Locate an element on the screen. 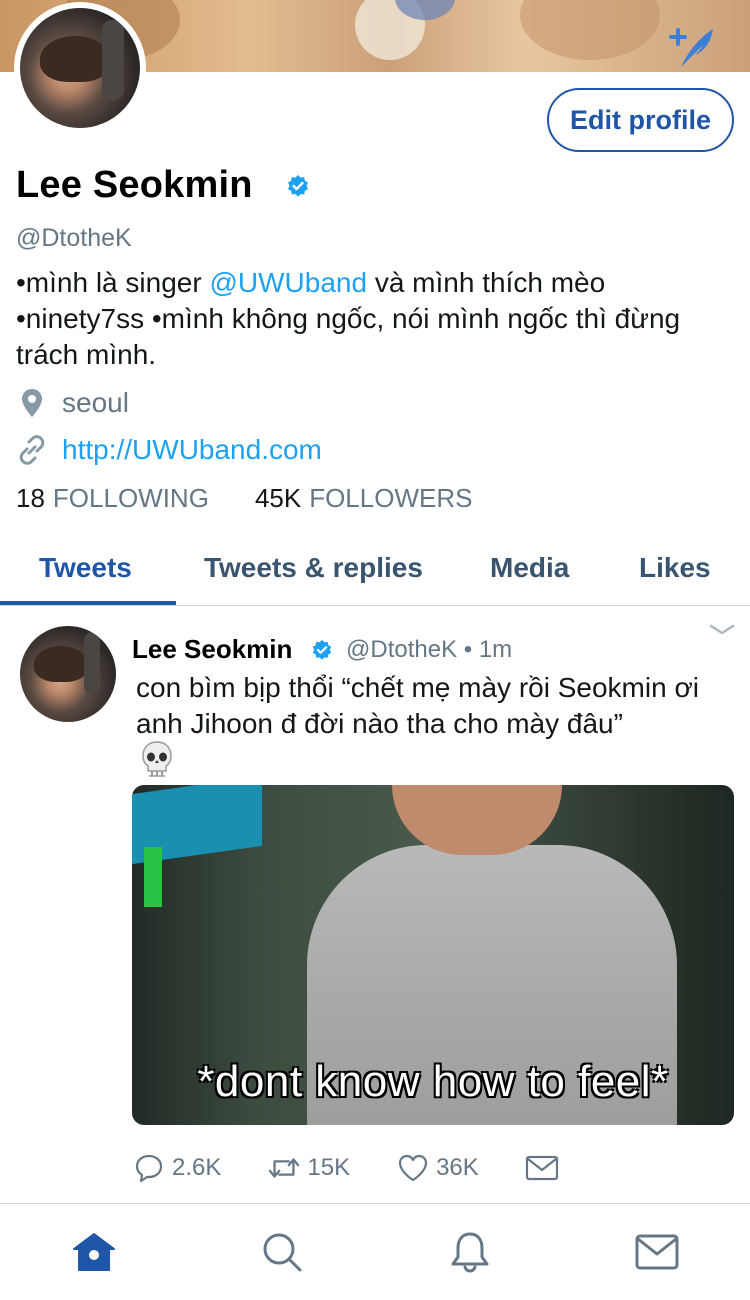 The height and width of the screenshot is (1300, 750). compose-tweet-button is located at coordinates (691, 47).